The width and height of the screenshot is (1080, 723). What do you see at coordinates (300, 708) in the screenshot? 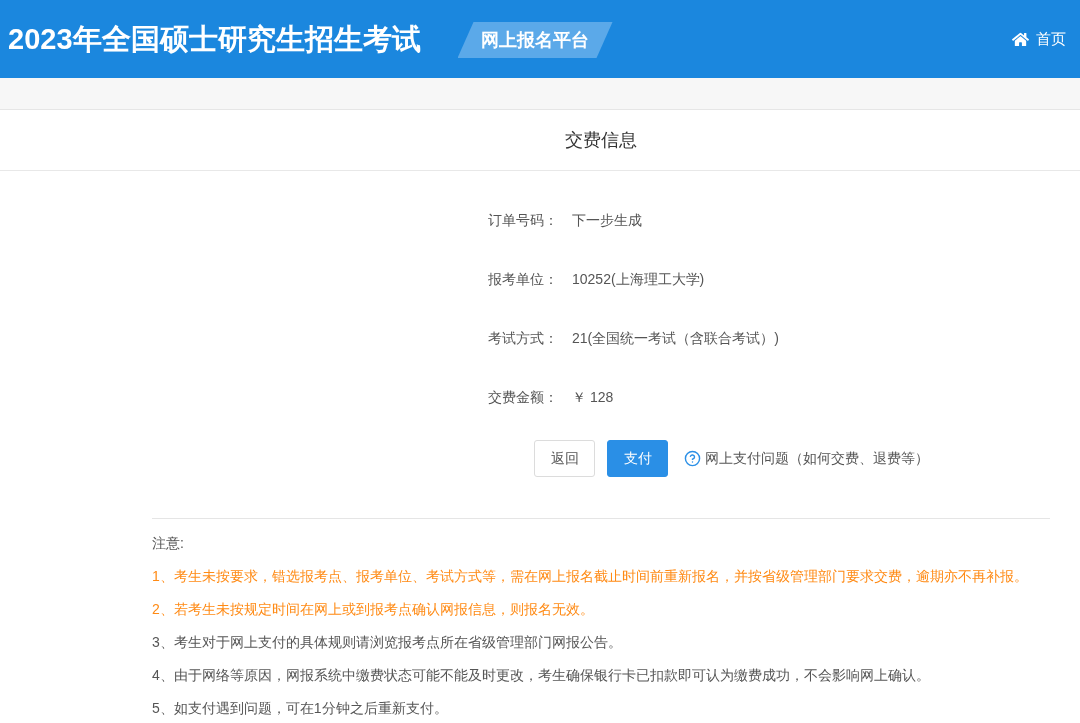
I see `notice-text: 5、如支付遇到问题，可在1分钟之后重新支付。` at bounding box center [300, 708].